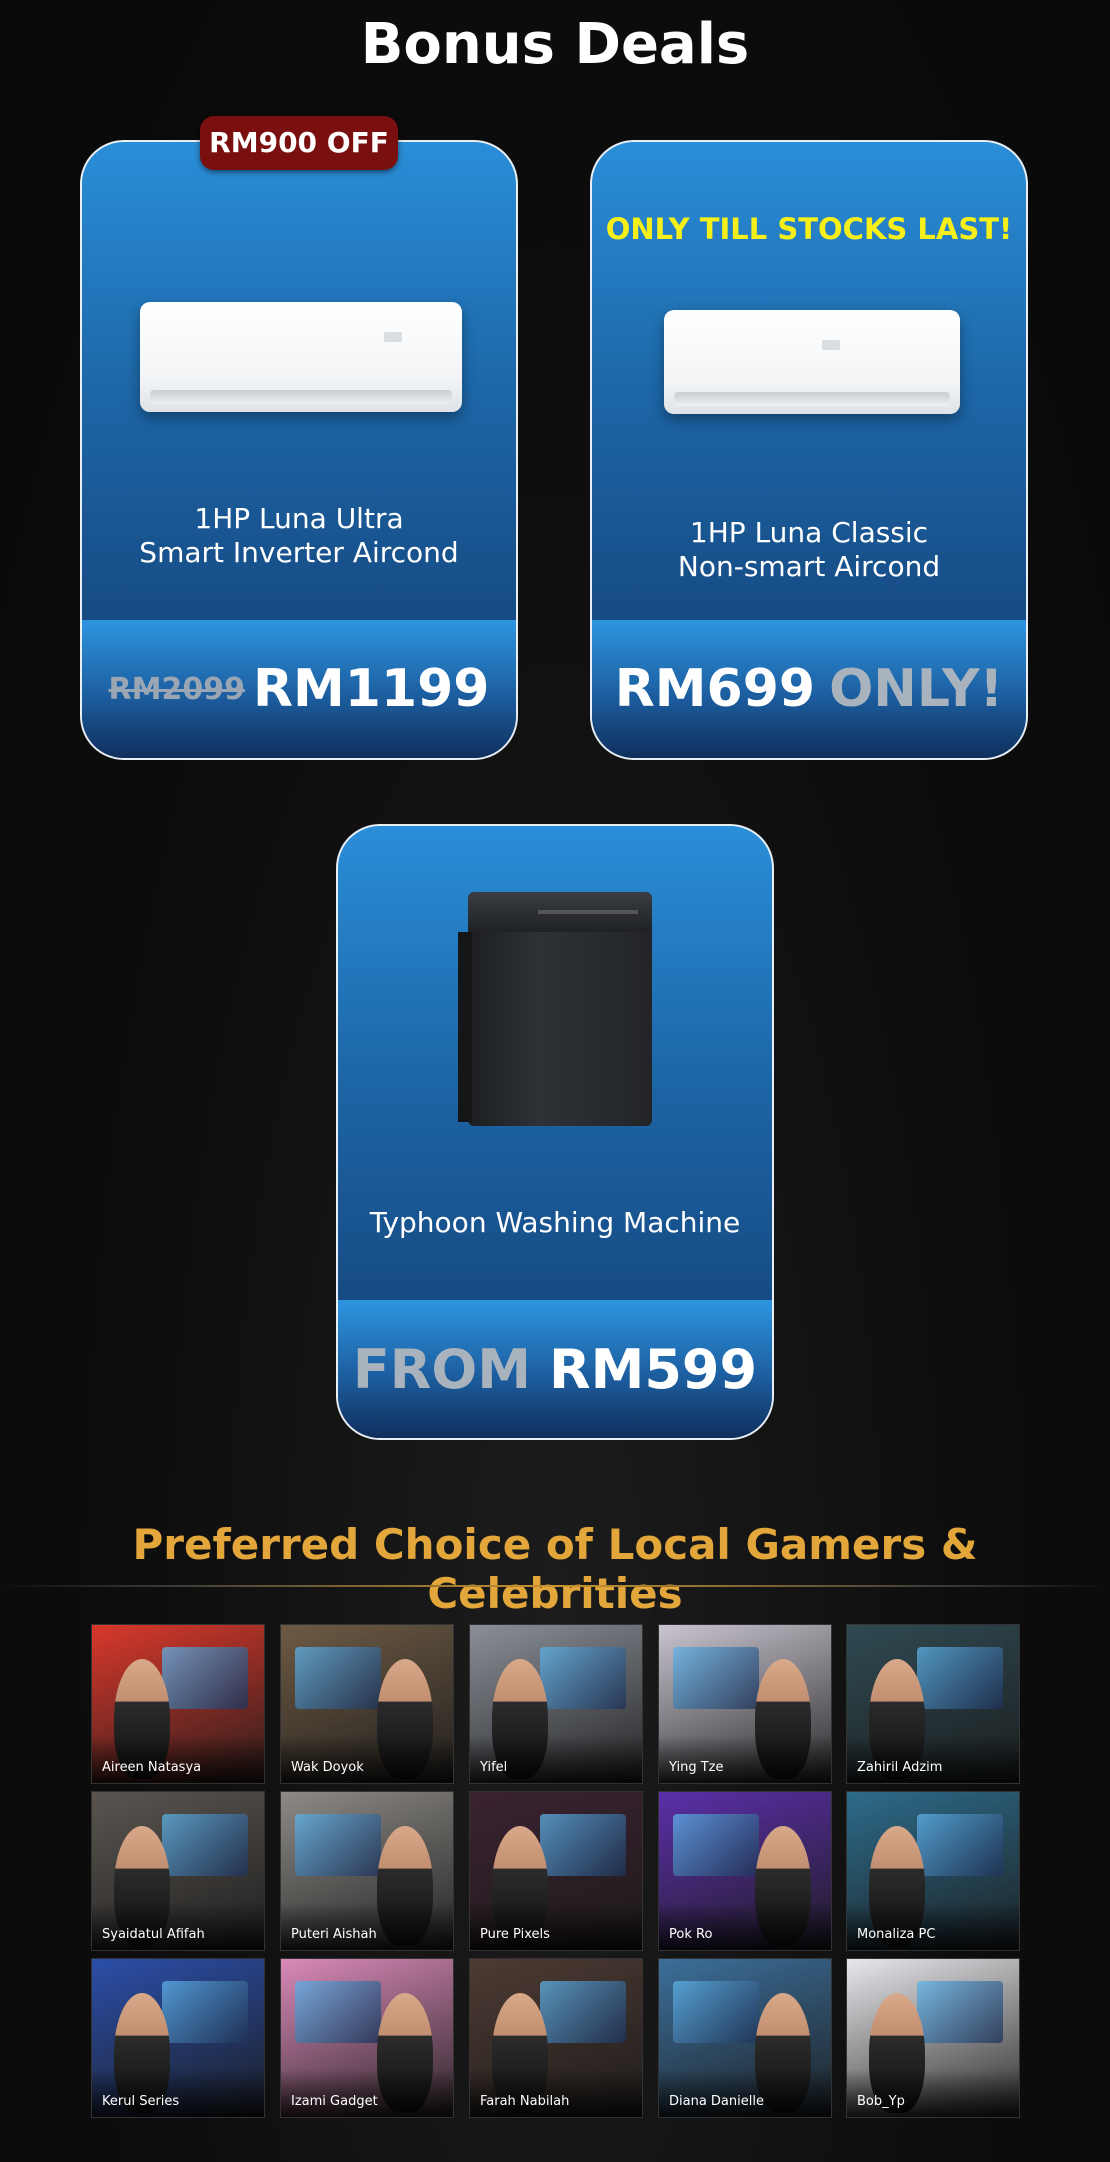  What do you see at coordinates (494, 1767) in the screenshot?
I see `celebrity-name: Yifel` at bounding box center [494, 1767].